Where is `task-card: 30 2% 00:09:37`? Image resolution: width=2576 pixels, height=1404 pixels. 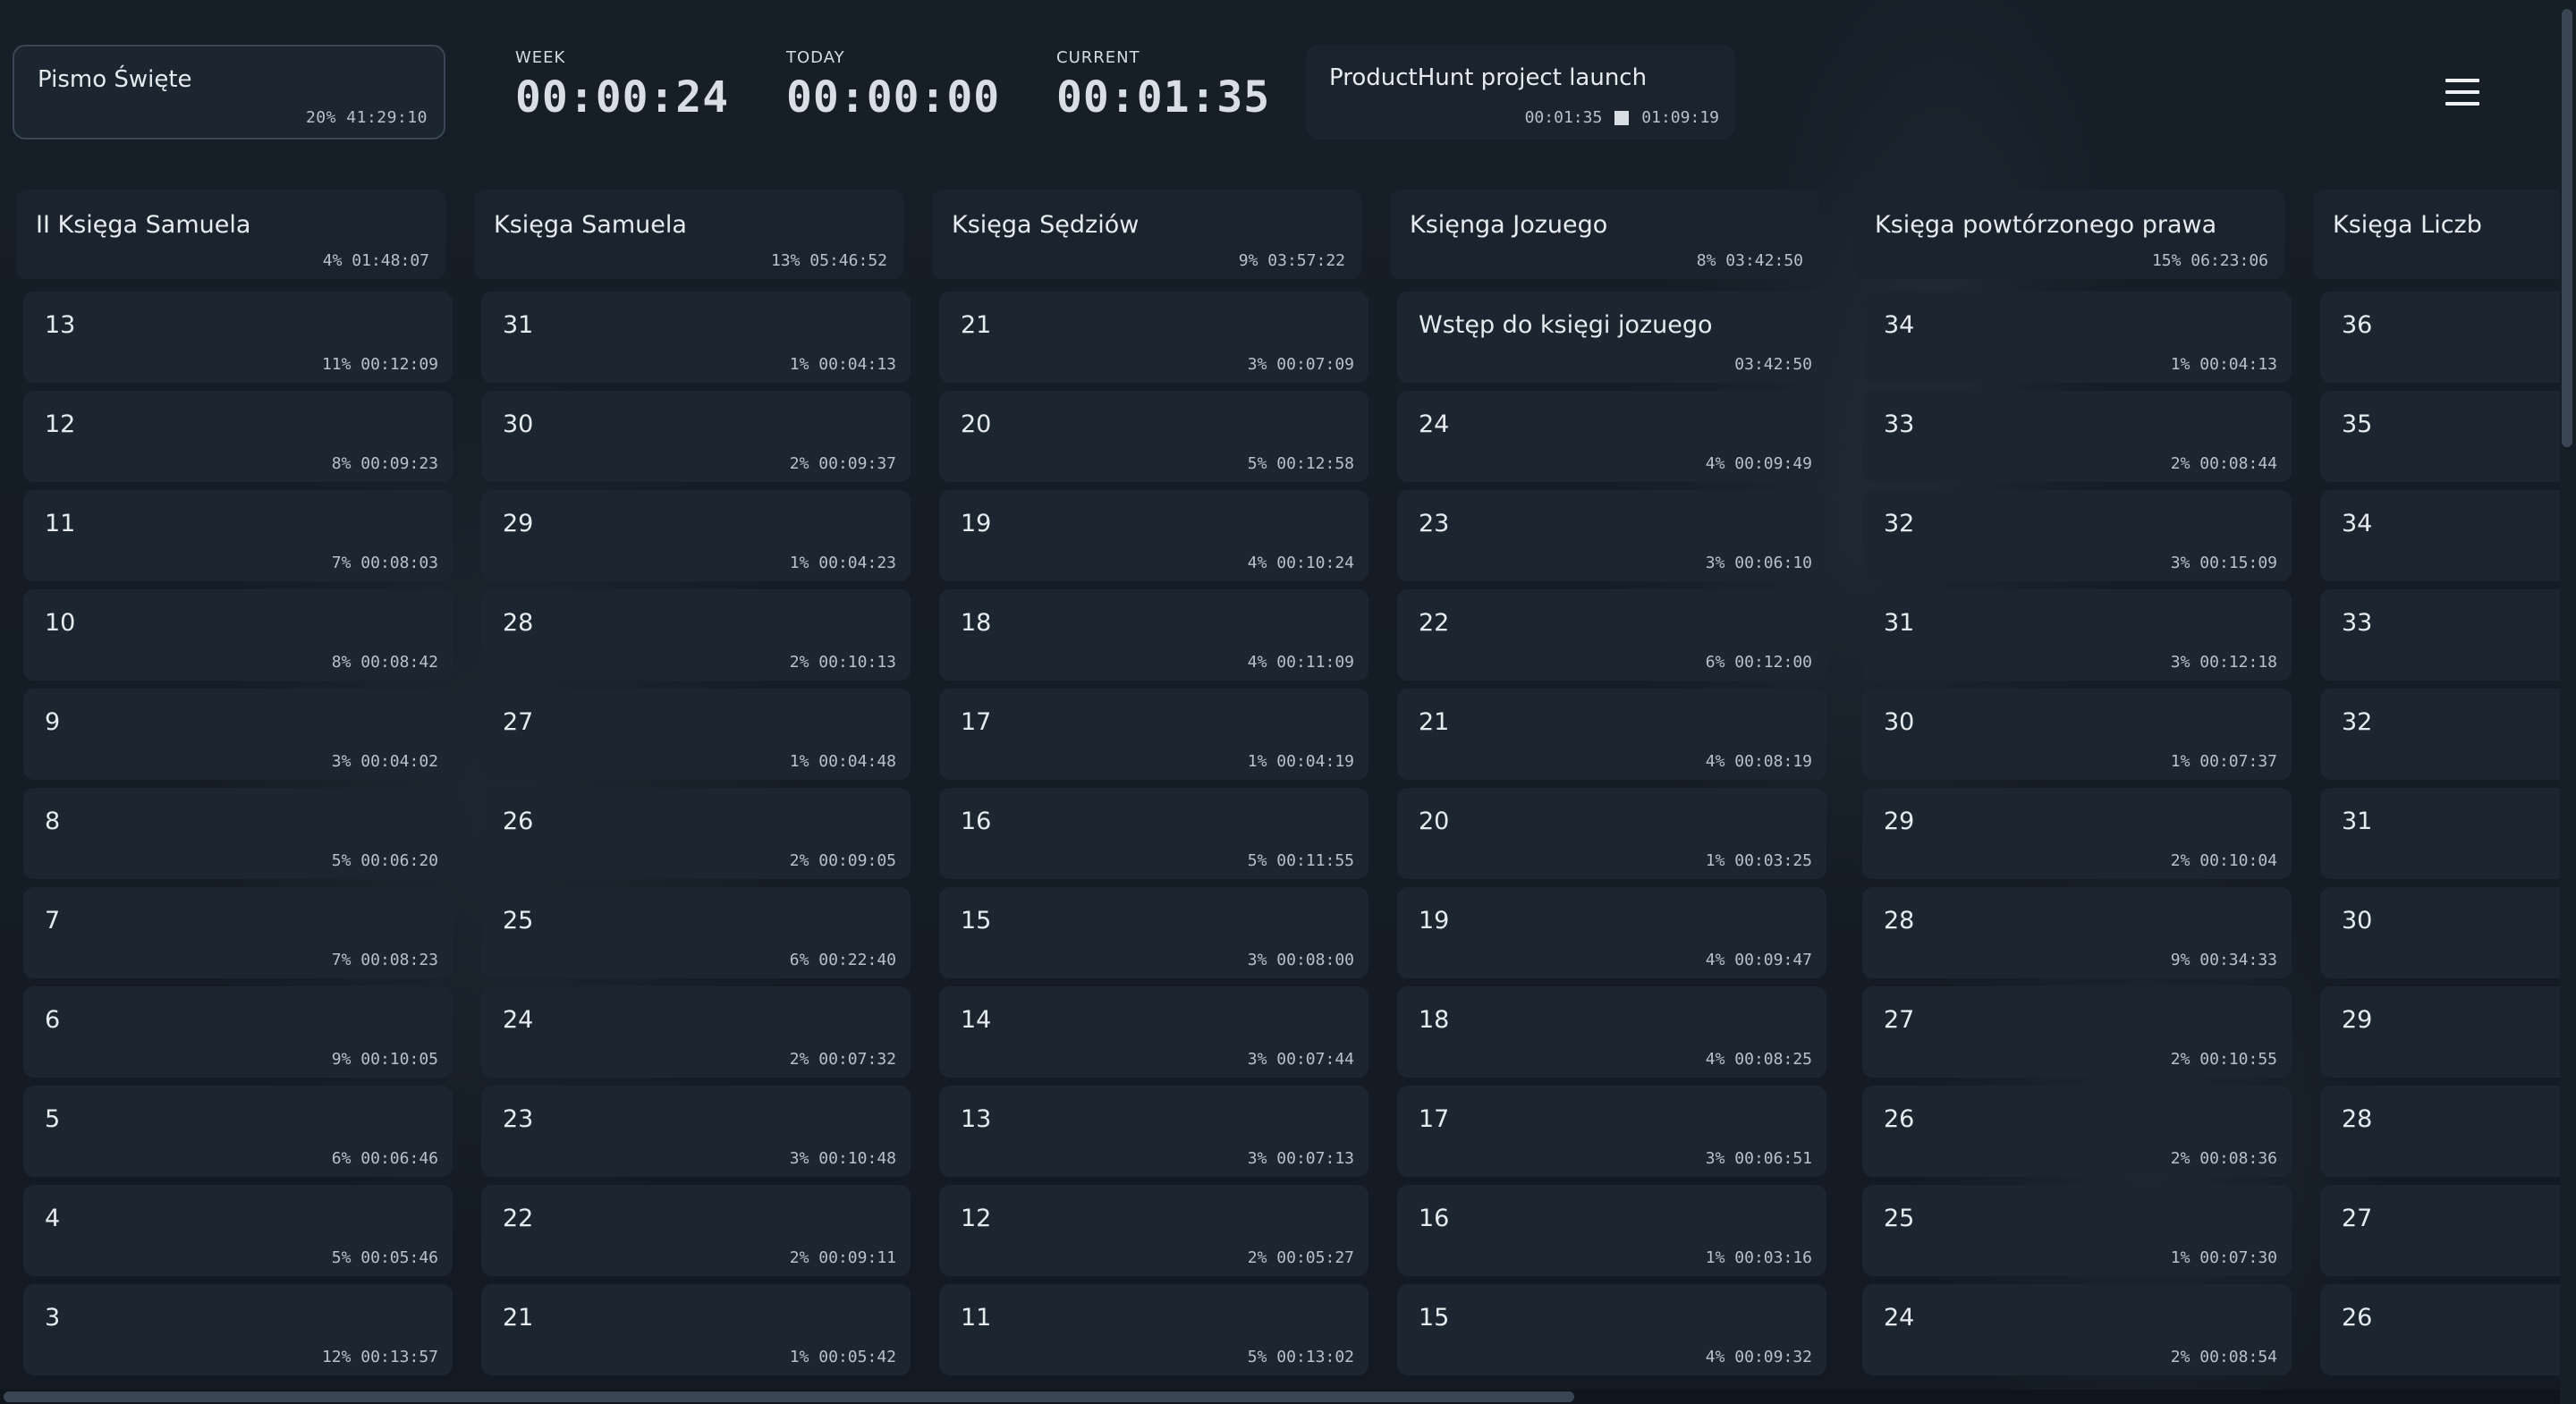 task-card: 30 2% 00:09:37 is located at coordinates (696, 437).